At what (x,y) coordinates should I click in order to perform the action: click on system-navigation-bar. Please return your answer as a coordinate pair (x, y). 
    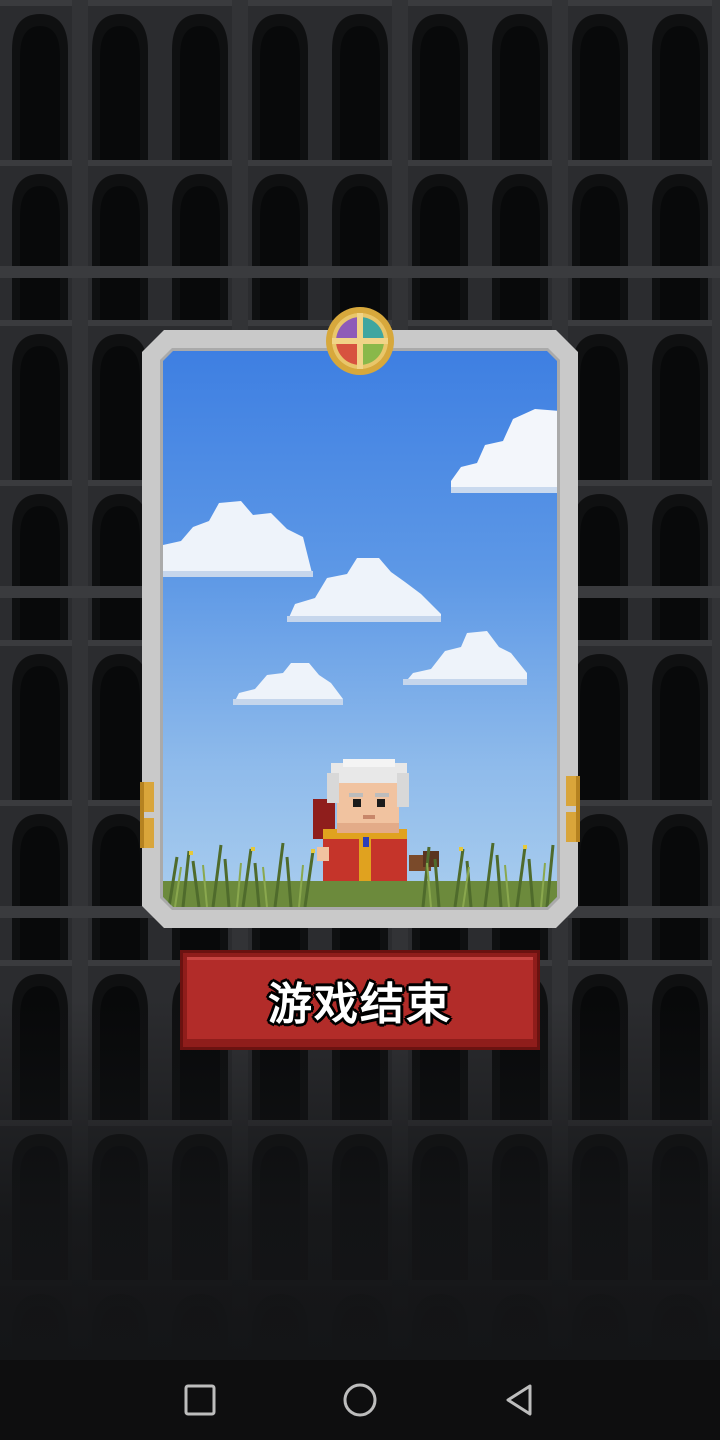
    Looking at the image, I should click on (360, 1400).